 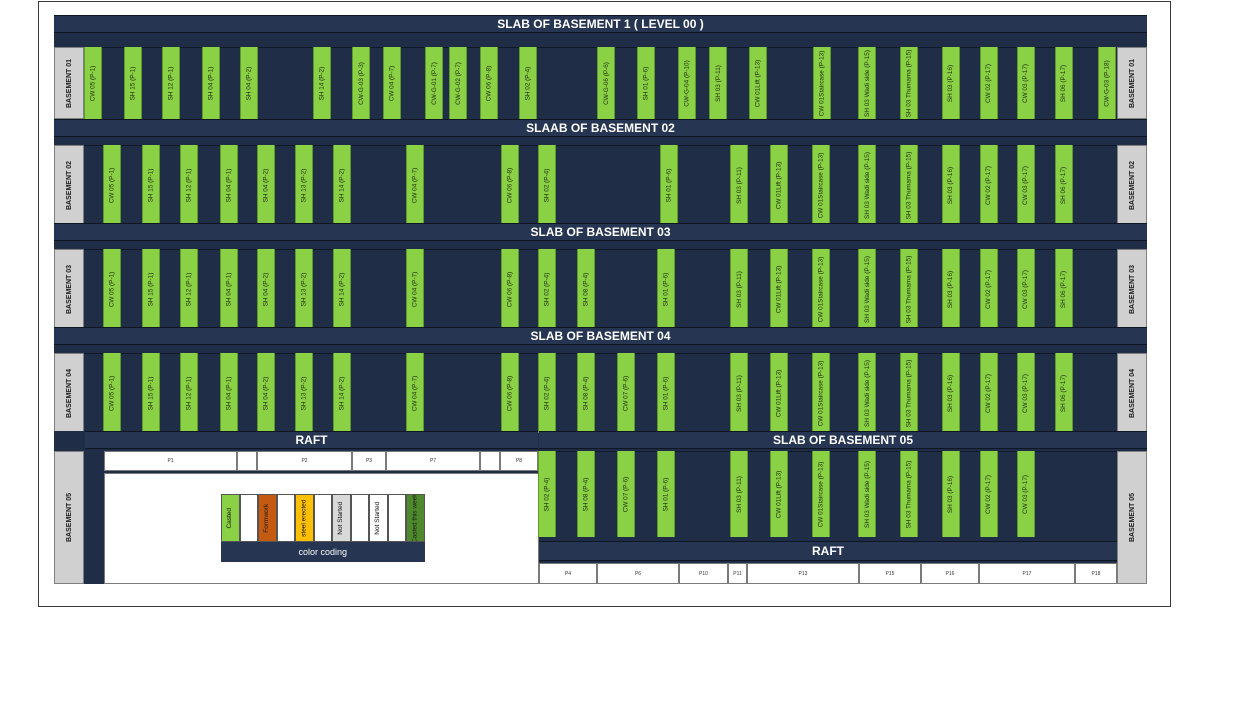 I want to click on element-column: CW-G-06 (P-6), so click(x=606, y=83).